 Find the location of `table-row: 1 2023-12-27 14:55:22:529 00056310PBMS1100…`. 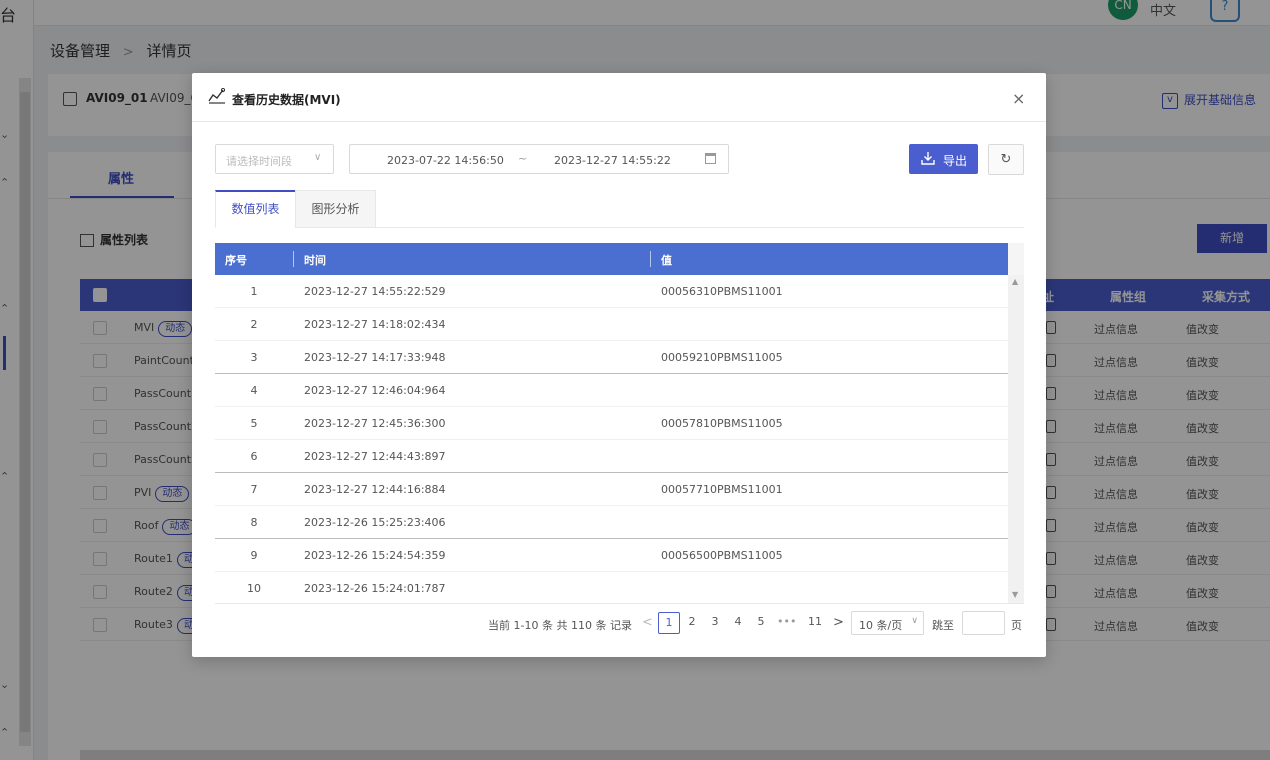

table-row: 1 2023-12-27 14:55:22:529 00056310PBMS1100… is located at coordinates (611, 291).